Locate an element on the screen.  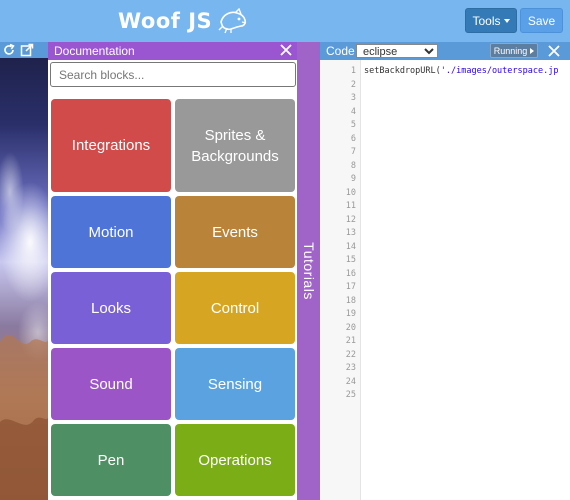
line-number: 20 is located at coordinates (350, 327).